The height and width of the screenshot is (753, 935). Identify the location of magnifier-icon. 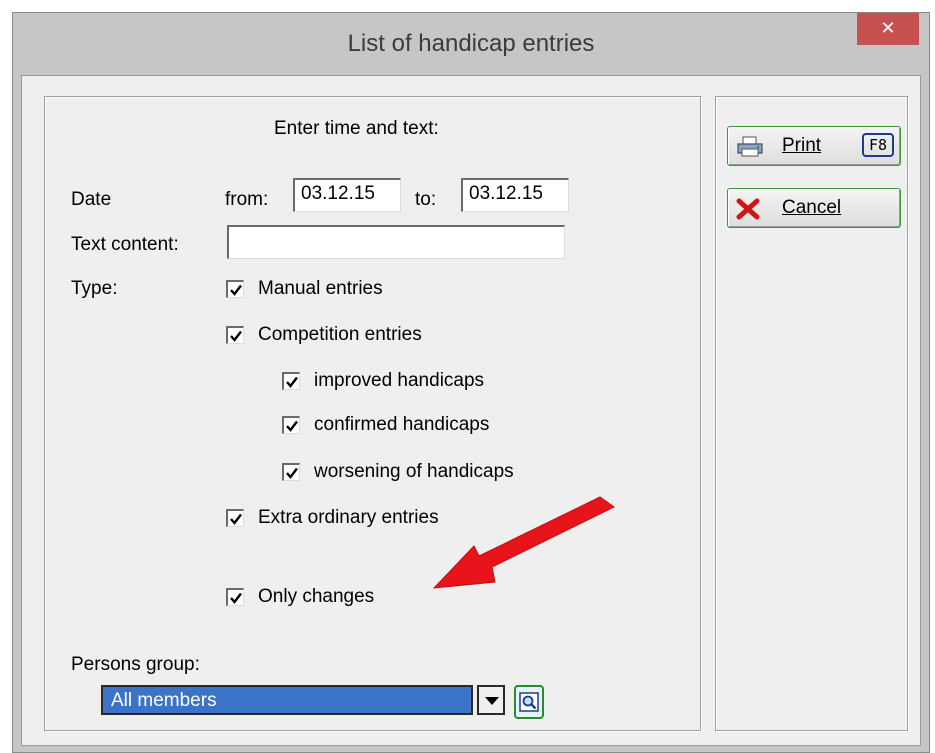
(529, 702).